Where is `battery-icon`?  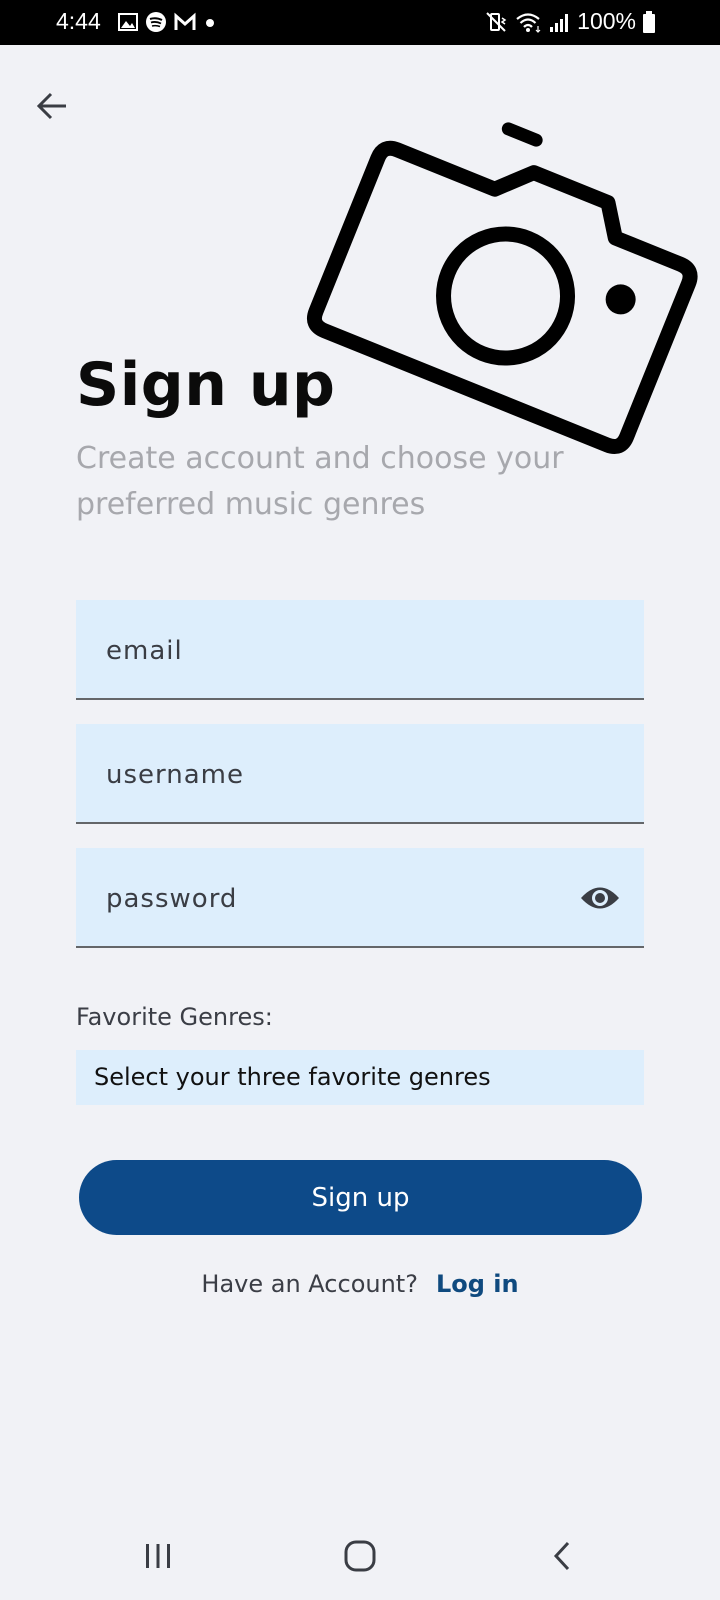 battery-icon is located at coordinates (649, 21).